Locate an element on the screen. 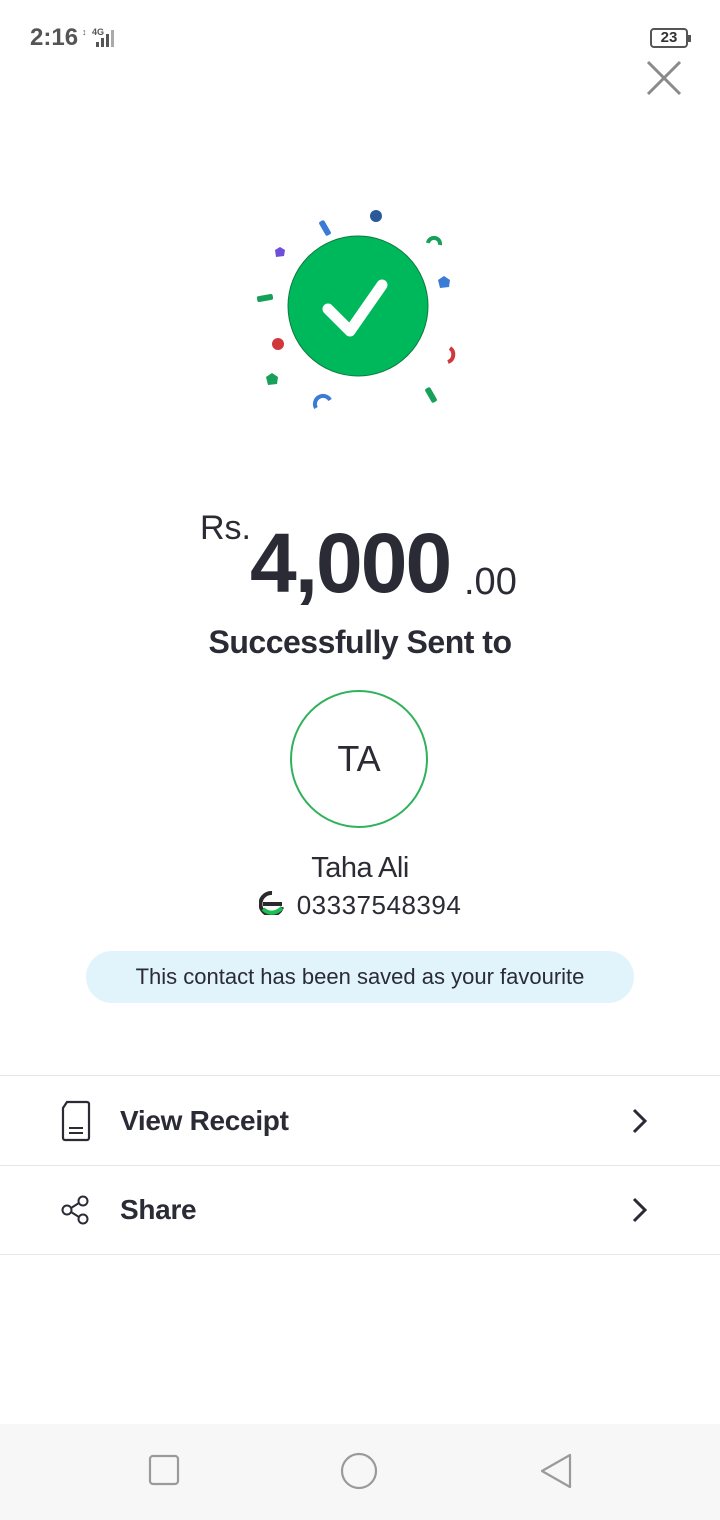 This screenshot has height=1520, width=720. recipient-name: Taha Ali is located at coordinates (360, 868).